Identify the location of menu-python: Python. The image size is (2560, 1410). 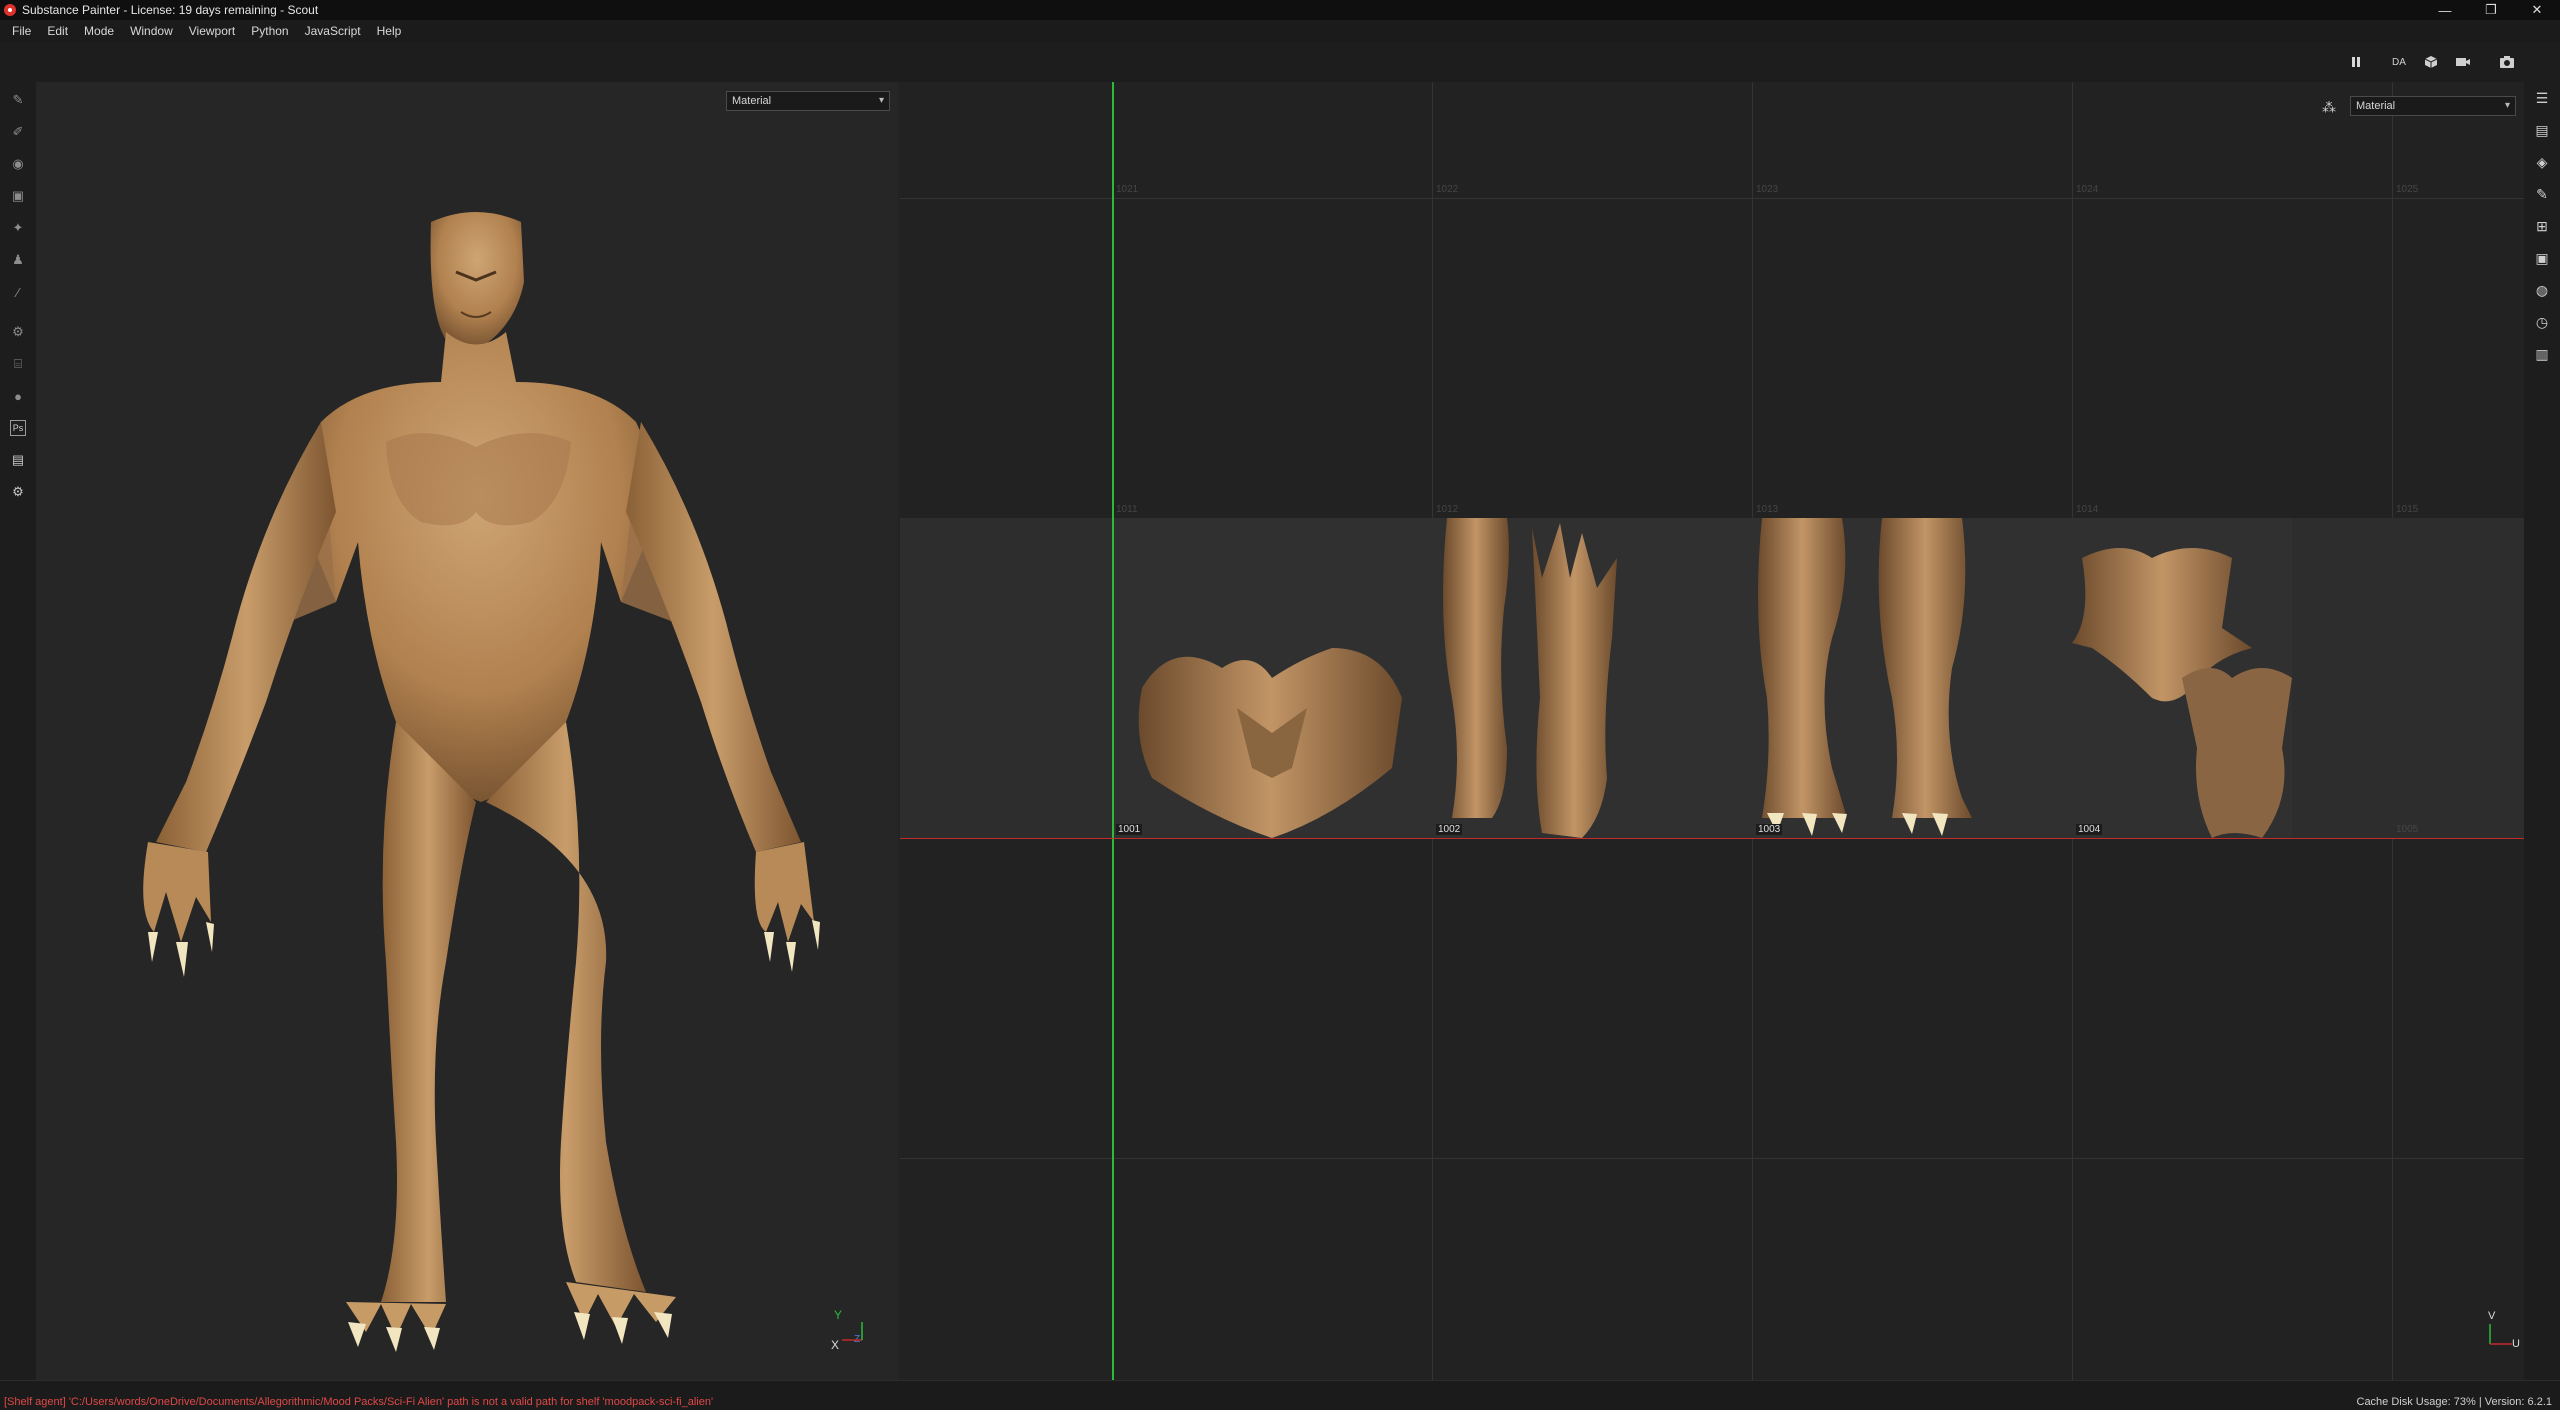
(269, 31).